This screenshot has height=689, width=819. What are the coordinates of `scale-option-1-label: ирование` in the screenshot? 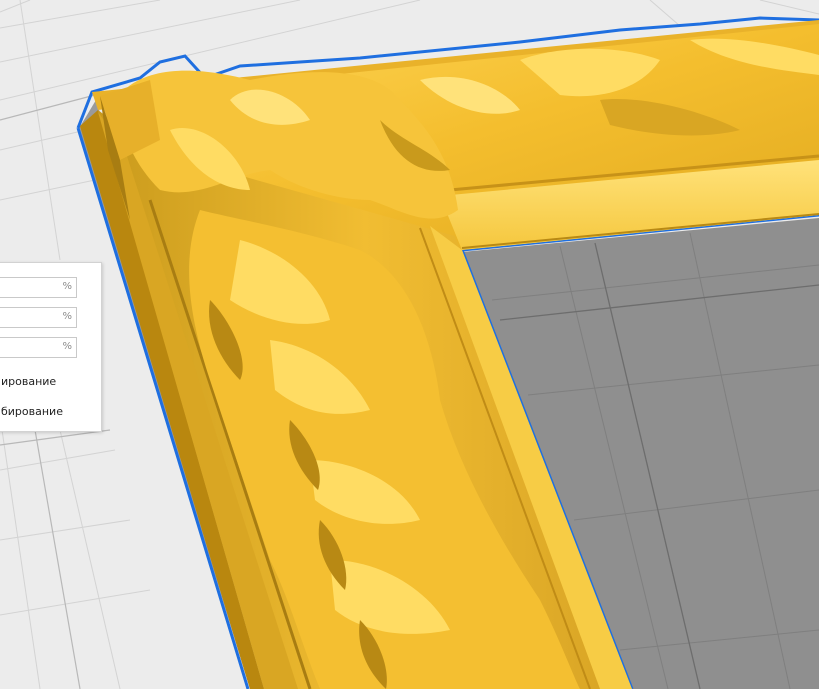 It's located at (28, 381).